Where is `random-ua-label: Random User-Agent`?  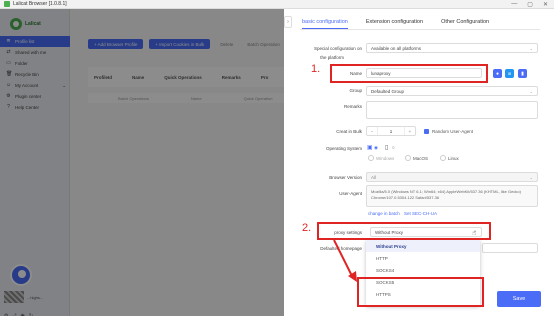 random-ua-label: Random User-Agent is located at coordinates (453, 131).